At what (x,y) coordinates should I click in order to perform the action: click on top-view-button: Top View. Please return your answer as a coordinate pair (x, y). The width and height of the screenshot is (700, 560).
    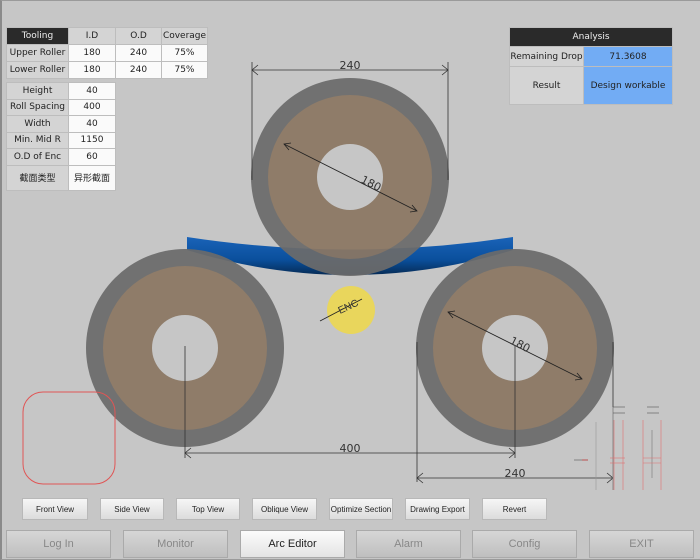
    Looking at the image, I should click on (208, 509).